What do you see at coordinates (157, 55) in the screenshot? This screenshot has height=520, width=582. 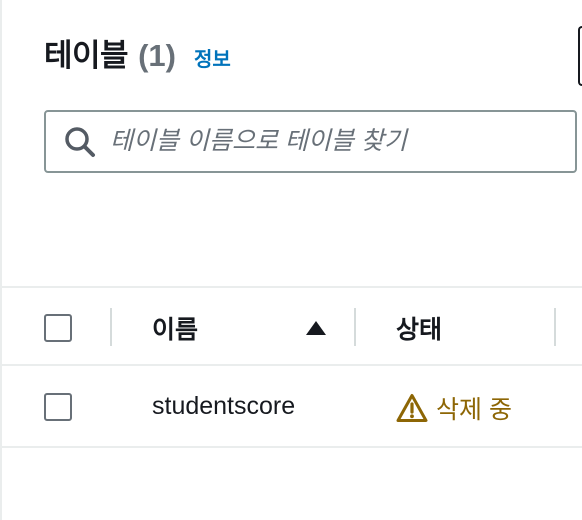 I see `table-count: (1)` at bounding box center [157, 55].